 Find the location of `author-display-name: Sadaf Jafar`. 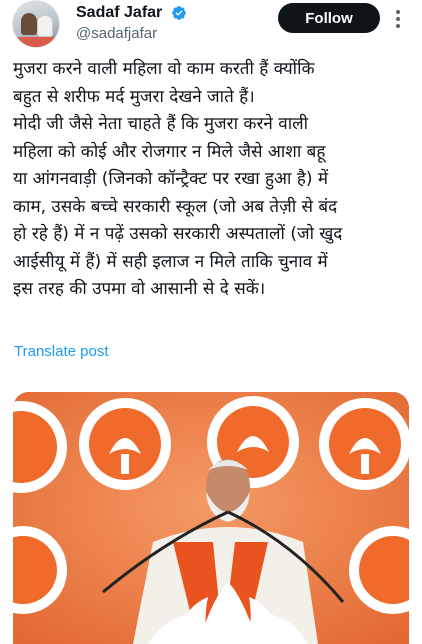

author-display-name: Sadaf Jafar is located at coordinates (119, 13).